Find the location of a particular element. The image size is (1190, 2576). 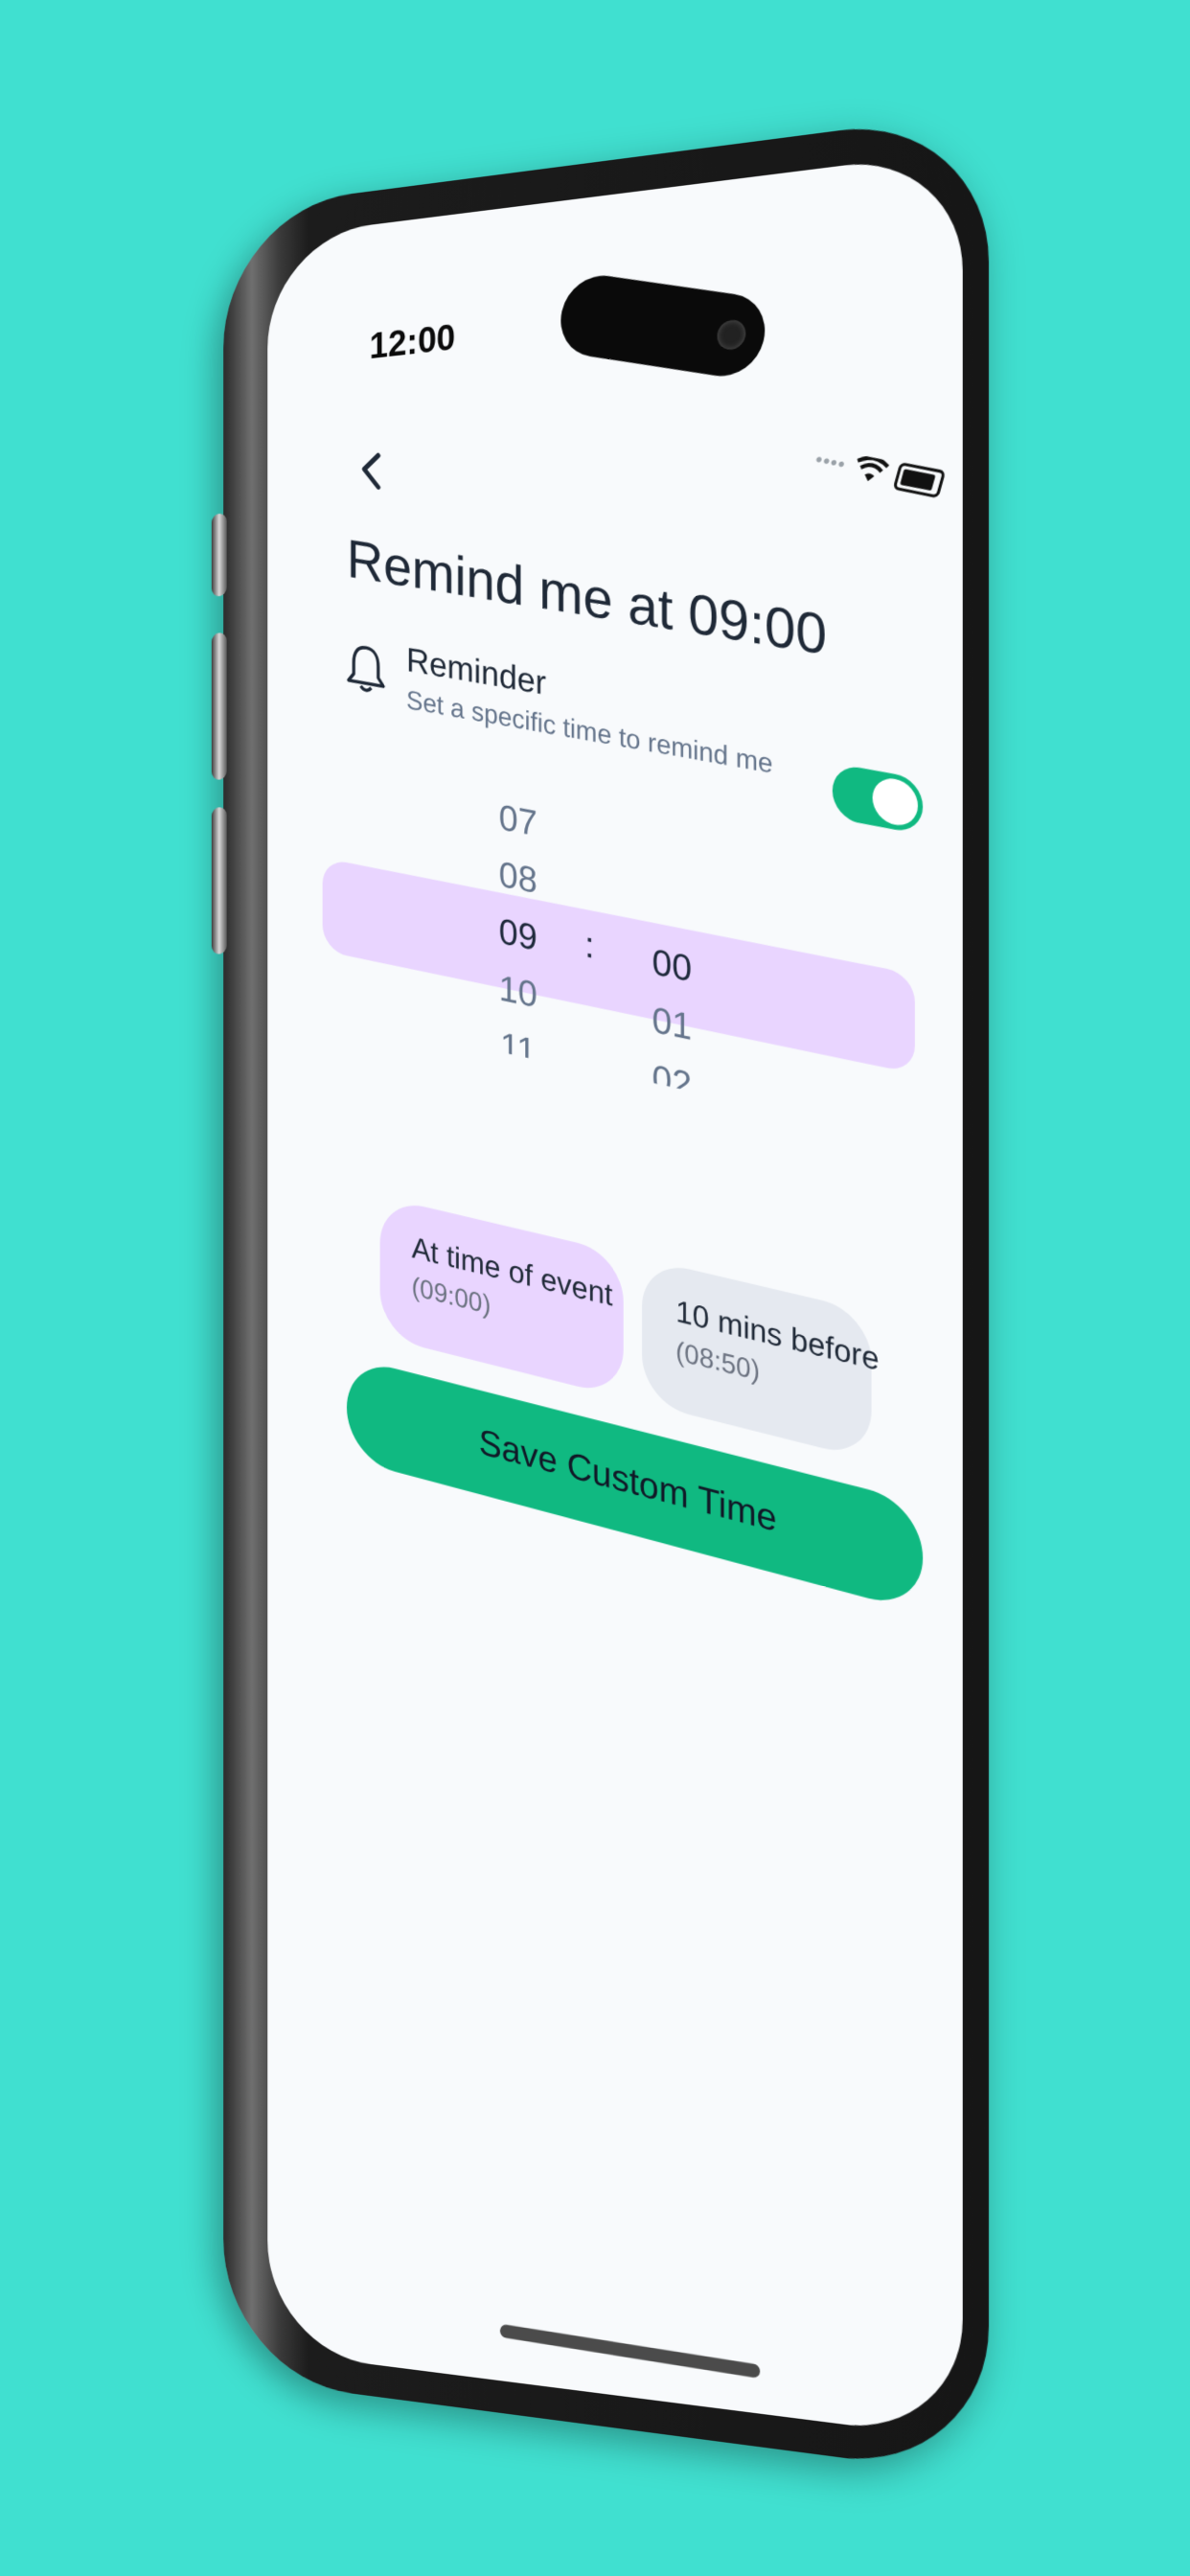

preset-at-time-of-event: At time of event (09:00) is located at coordinates (501, 1297).